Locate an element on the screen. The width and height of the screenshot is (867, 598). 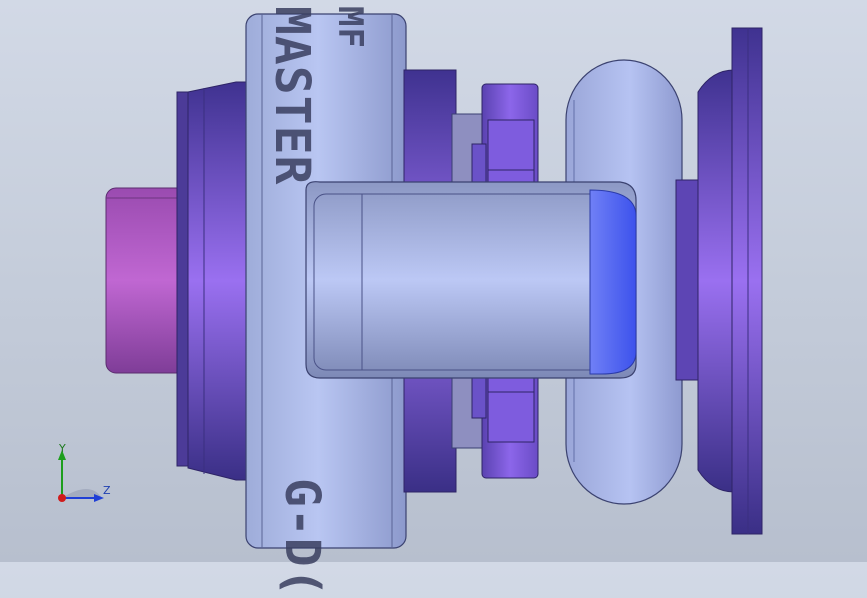
engraved-text-mf: MF is located at coordinates (350, 27).